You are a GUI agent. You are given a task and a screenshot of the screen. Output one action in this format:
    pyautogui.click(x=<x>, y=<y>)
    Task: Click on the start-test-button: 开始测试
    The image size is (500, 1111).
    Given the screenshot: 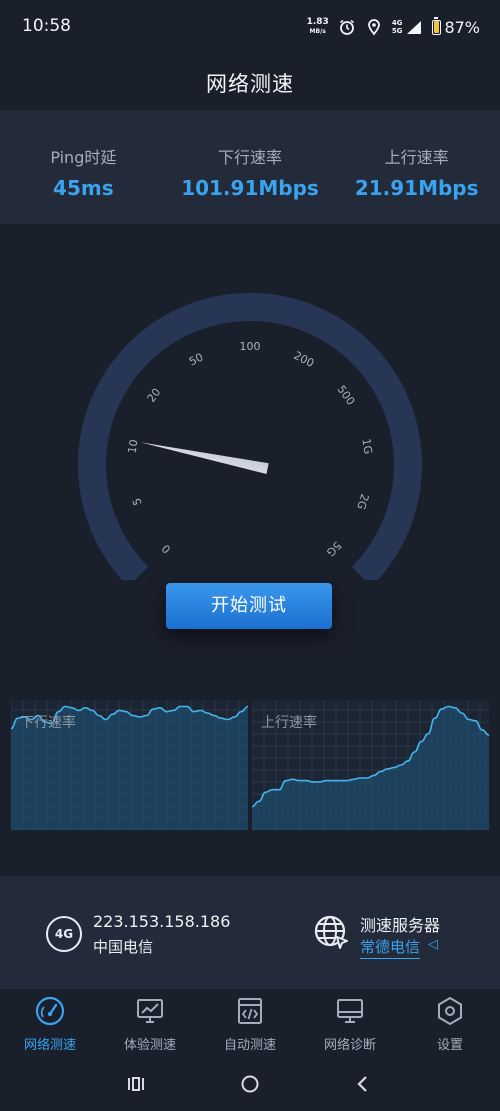 What is the action you would take?
    pyautogui.click(x=249, y=606)
    